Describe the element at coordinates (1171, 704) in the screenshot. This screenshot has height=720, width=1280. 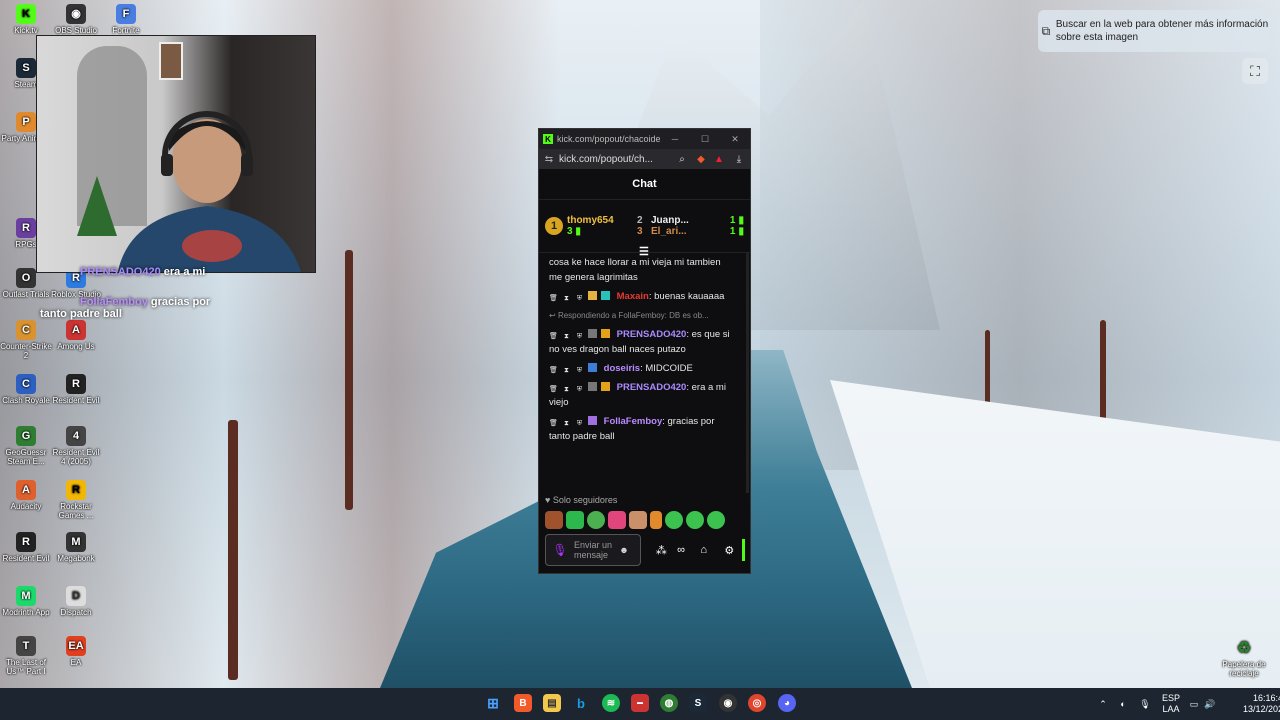
I see `language-indicator: ESP LAA` at that location.